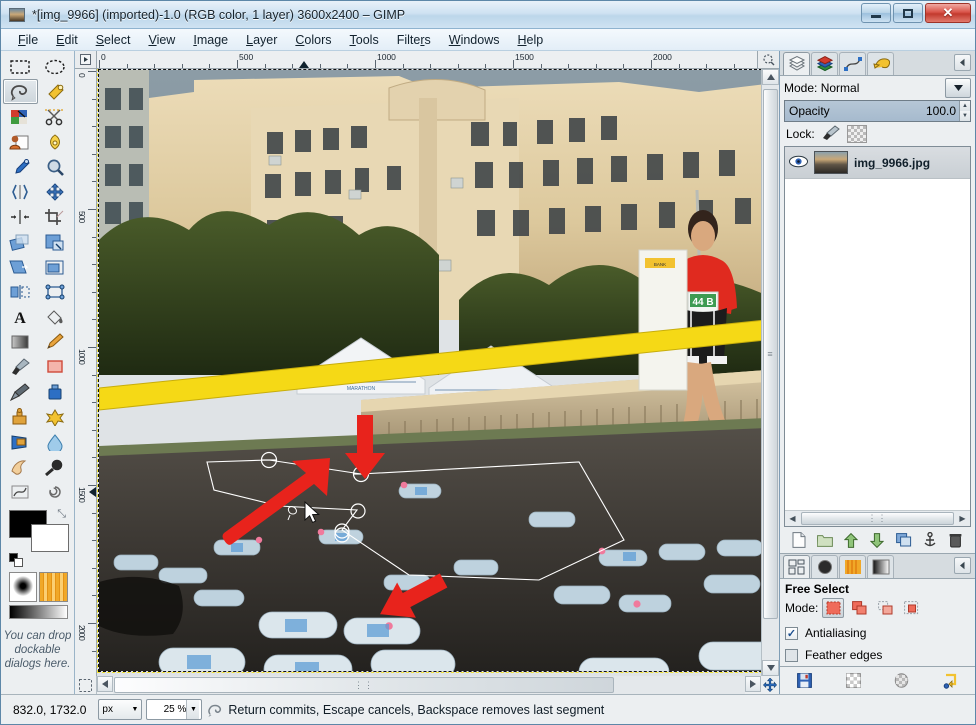 The width and height of the screenshot is (976, 725). I want to click on tool-shear, so click(20, 266).